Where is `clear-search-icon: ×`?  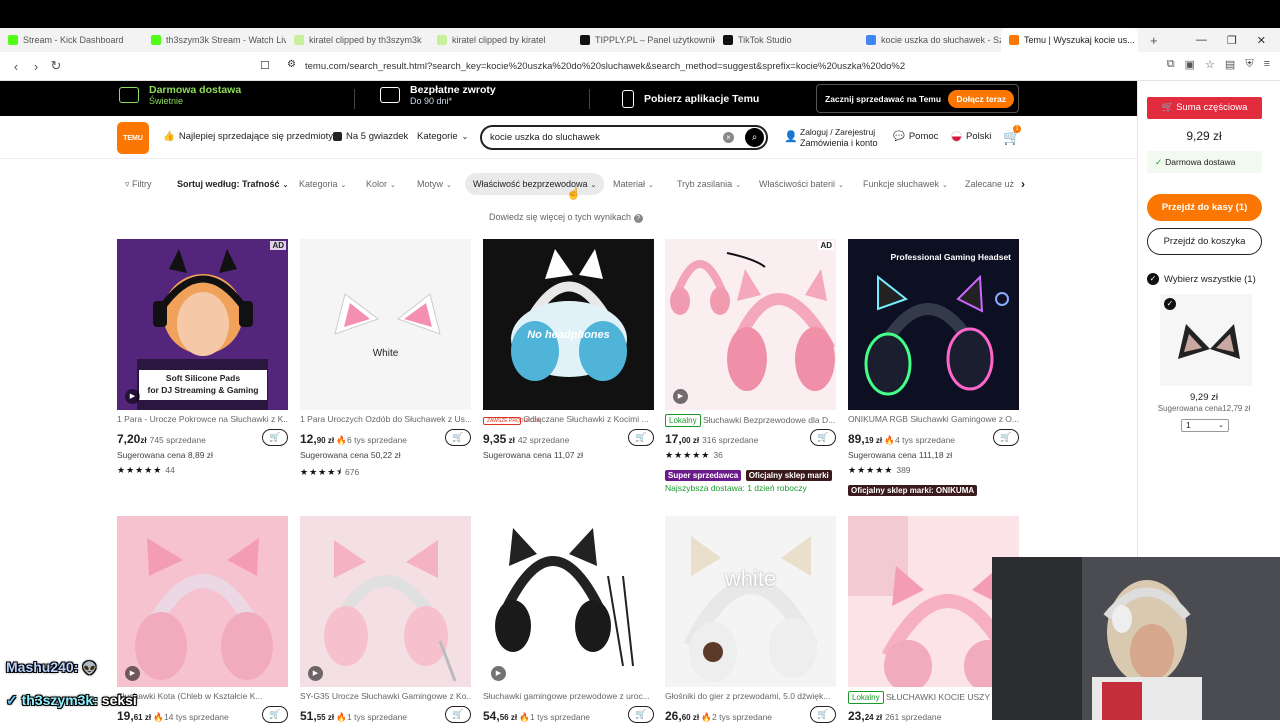
clear-search-icon: × is located at coordinates (728, 137).